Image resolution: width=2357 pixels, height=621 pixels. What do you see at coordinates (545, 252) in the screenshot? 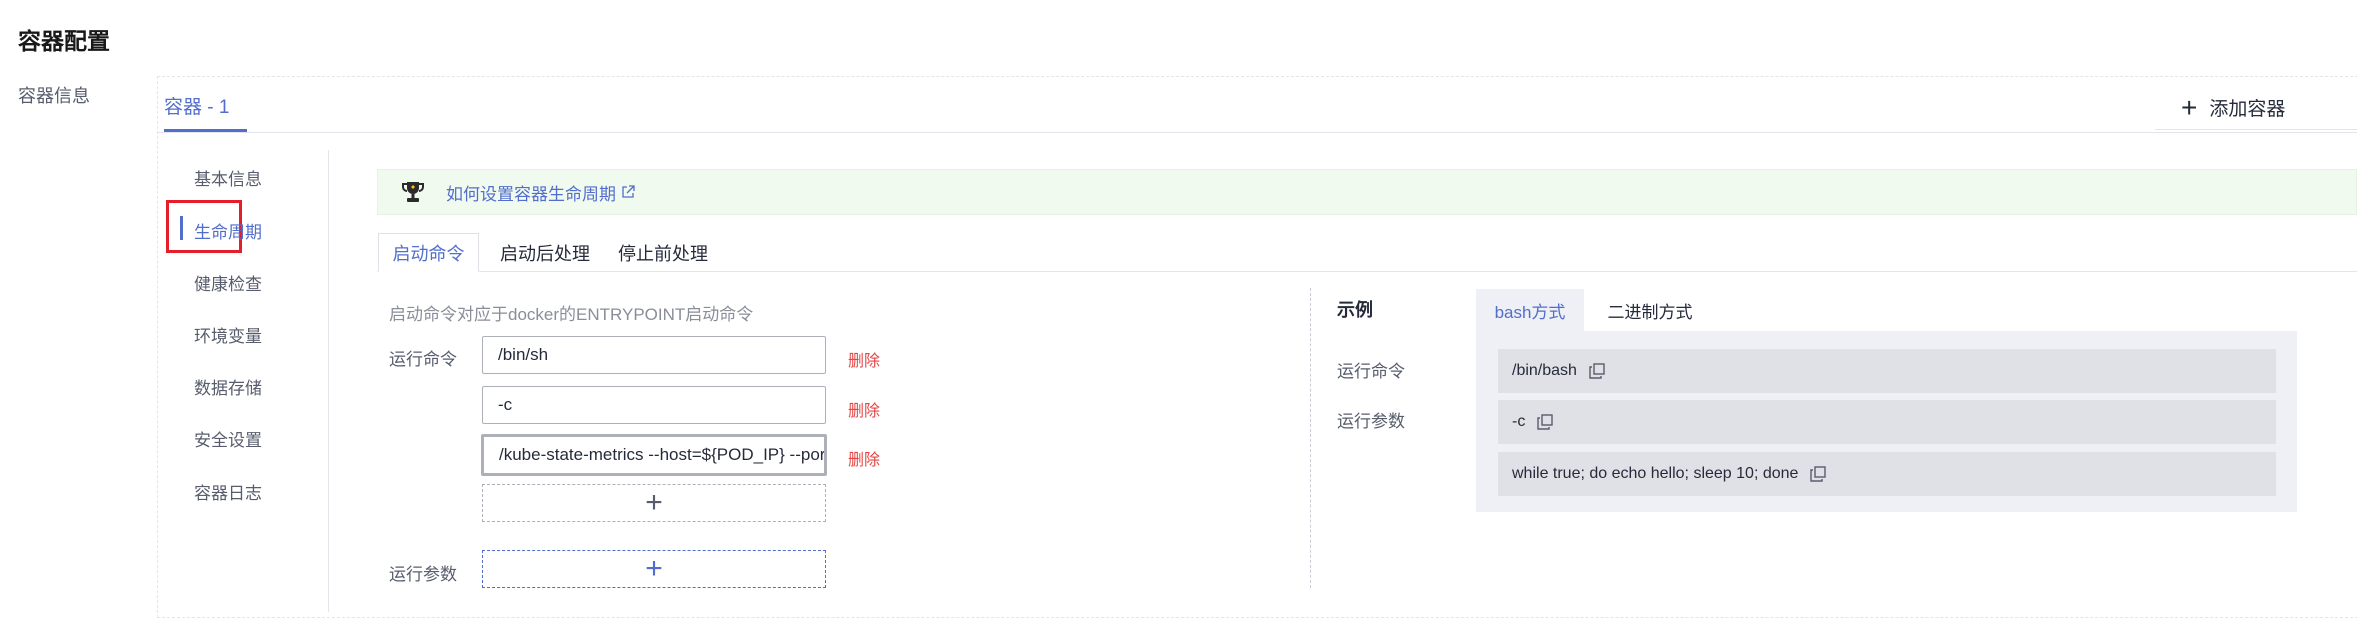
I see `tab-post-start: 启动后处理` at bounding box center [545, 252].